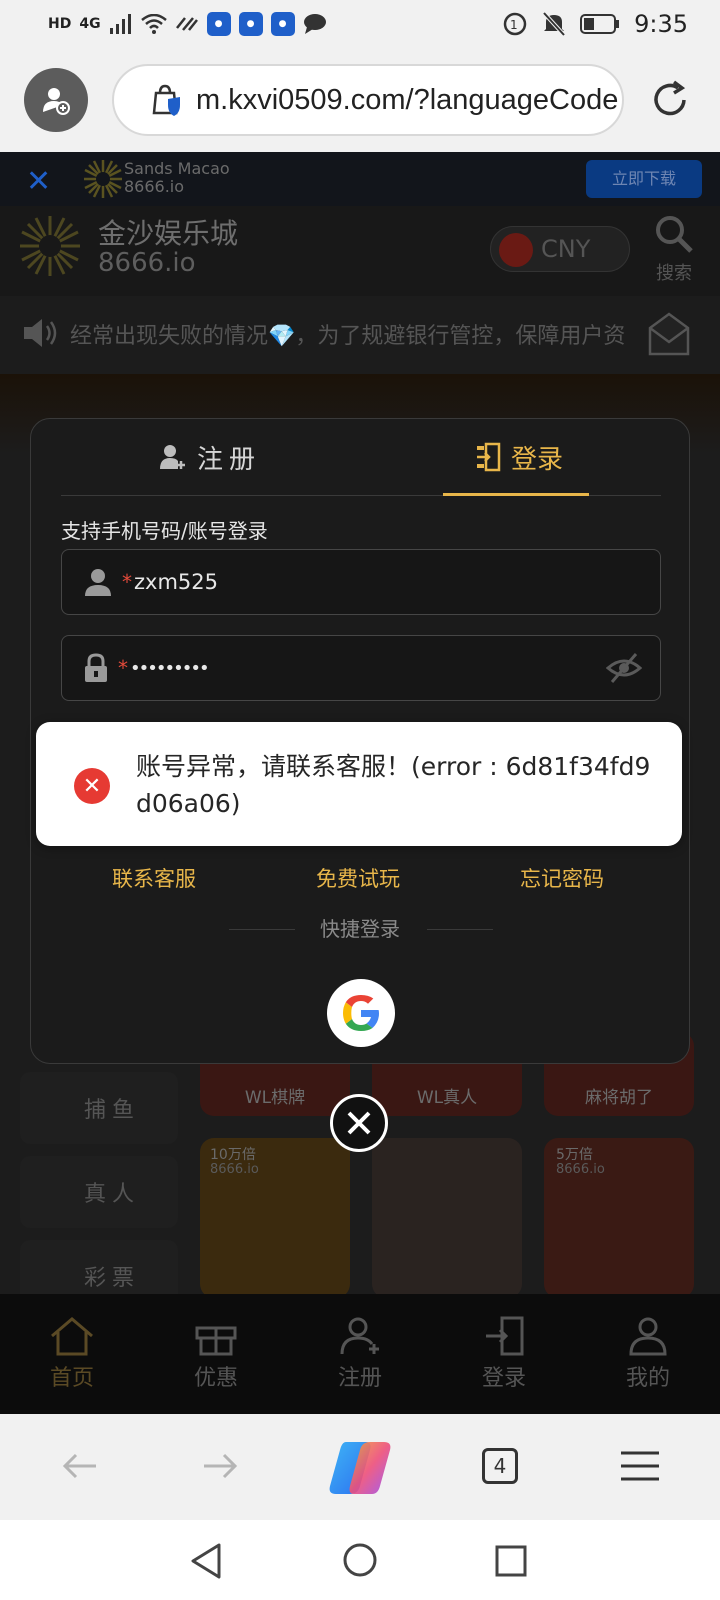 The height and width of the screenshot is (1600, 720). Describe the element at coordinates (168, 233) in the screenshot. I see `brand-name: 金沙娱乐城` at that location.